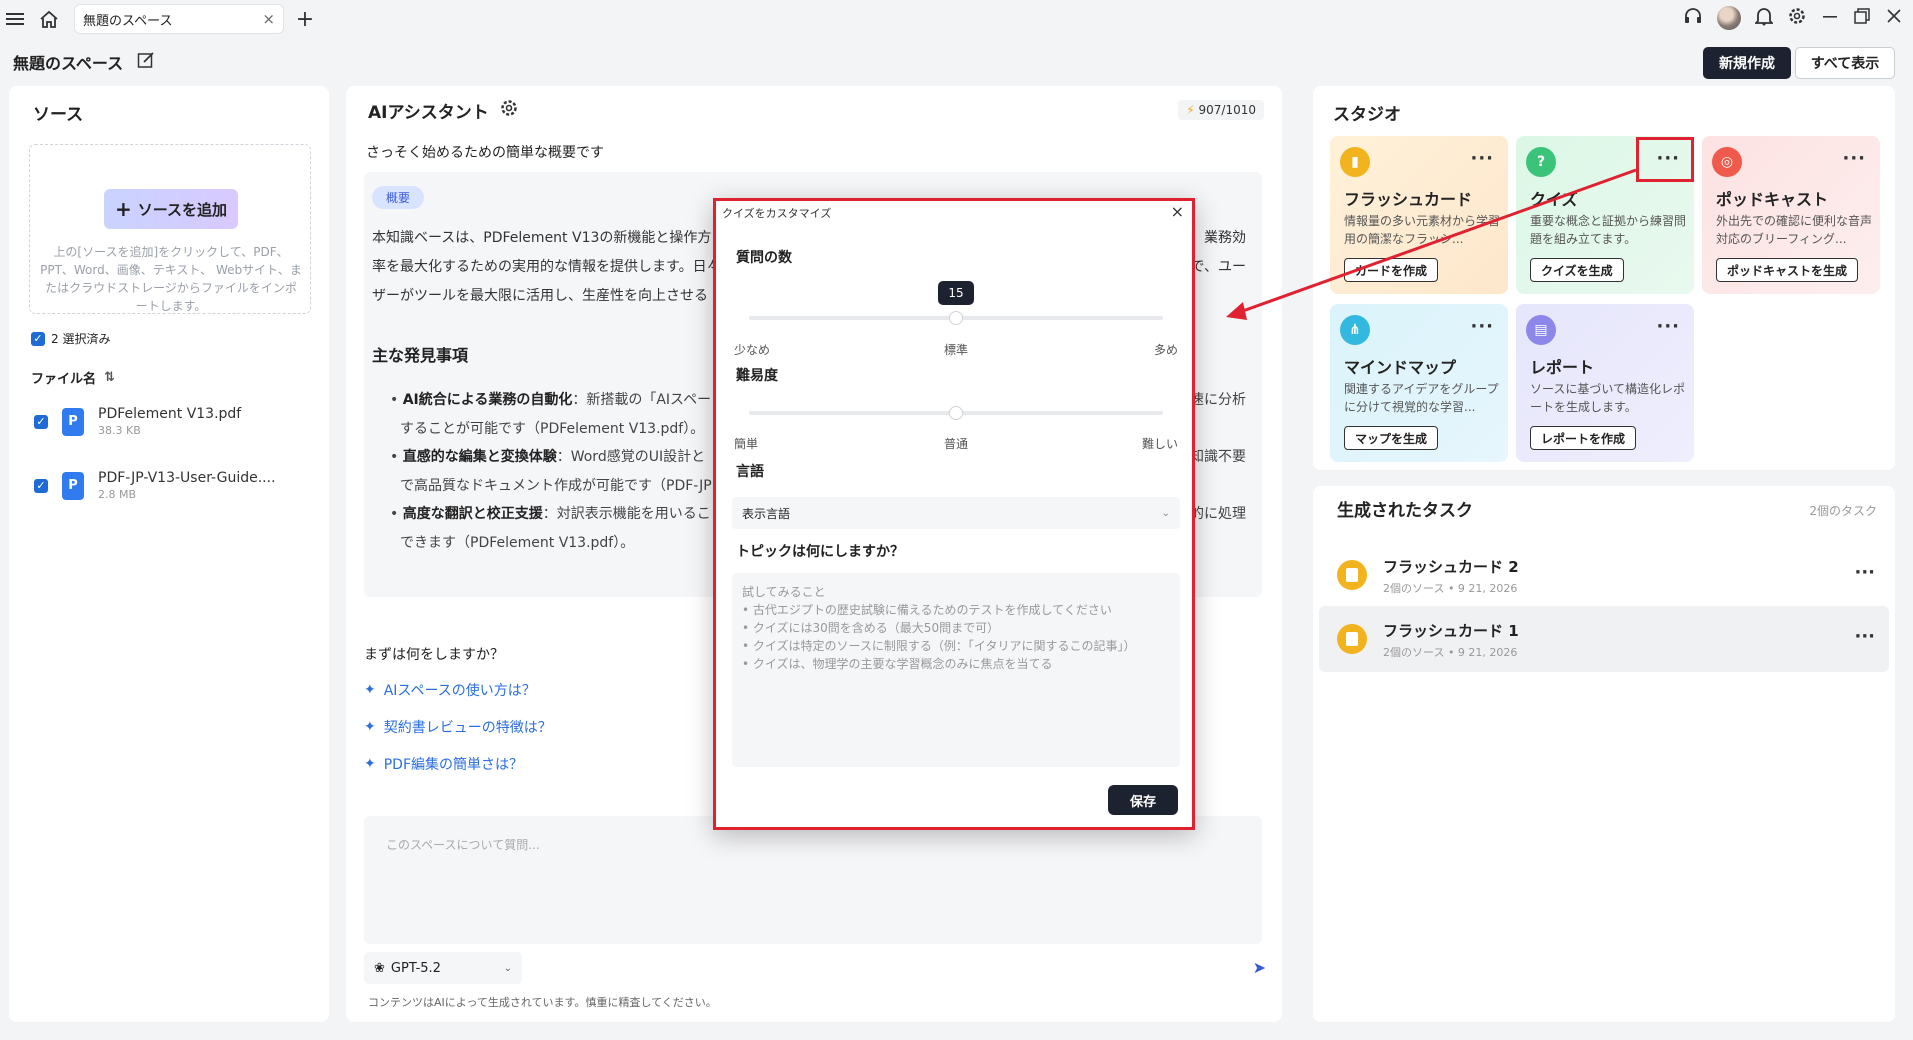 Image resolution: width=1913 pixels, height=1040 pixels. I want to click on finding-title: AI統合による業務の自動化, so click(487, 400).